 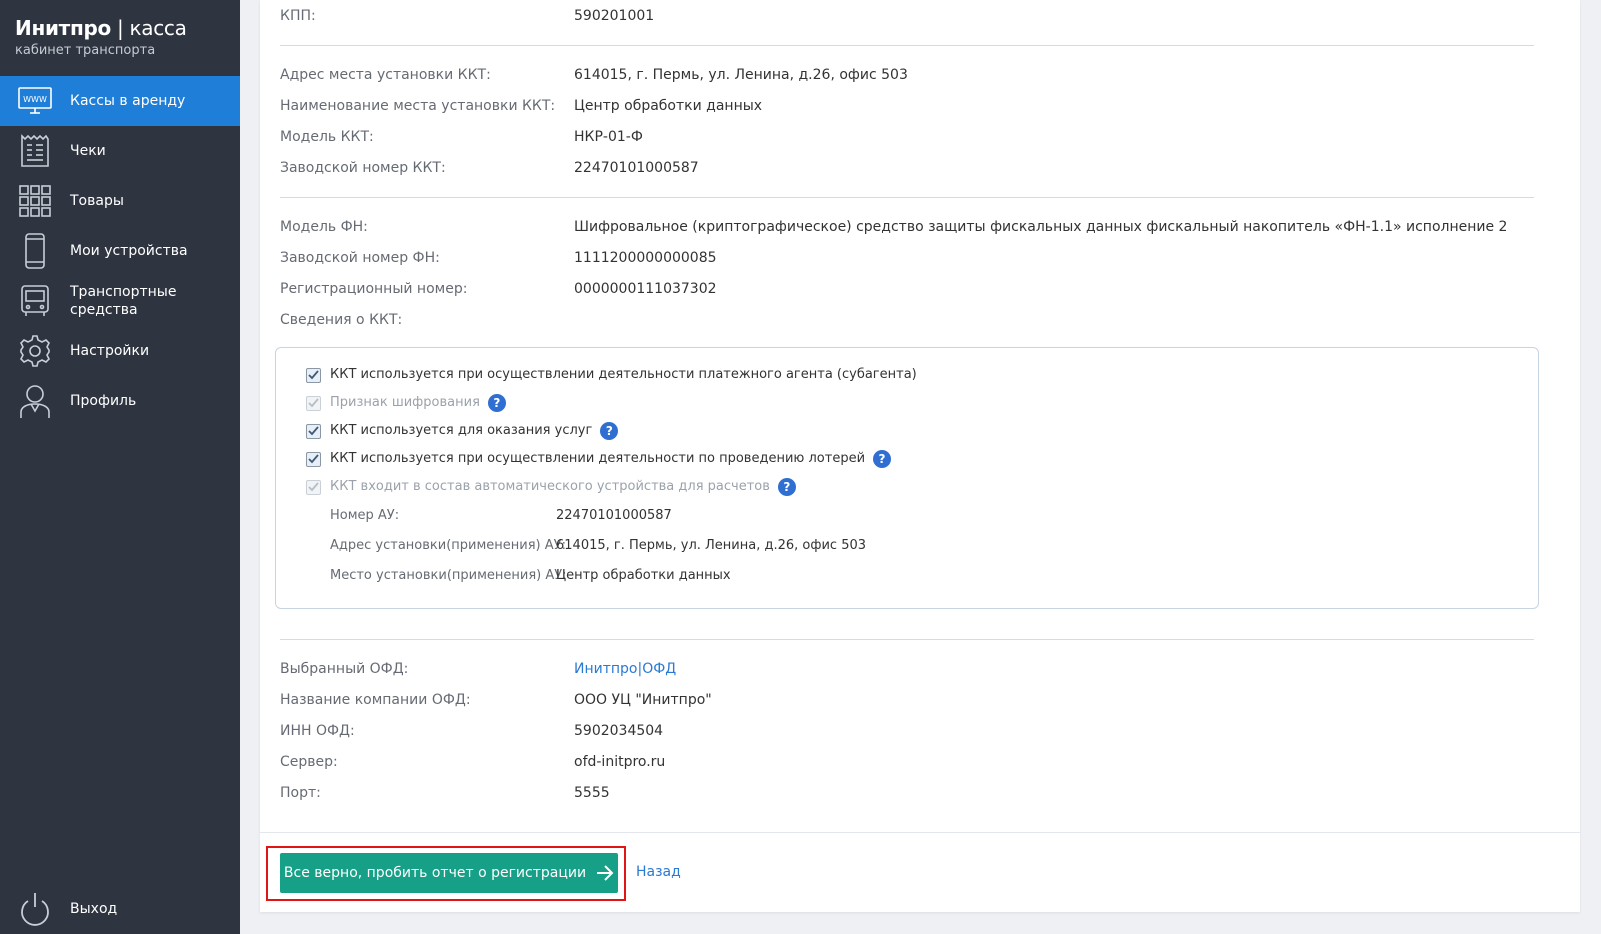 What do you see at coordinates (636, 168) in the screenshot?
I see `serial-value: 22470101000587` at bounding box center [636, 168].